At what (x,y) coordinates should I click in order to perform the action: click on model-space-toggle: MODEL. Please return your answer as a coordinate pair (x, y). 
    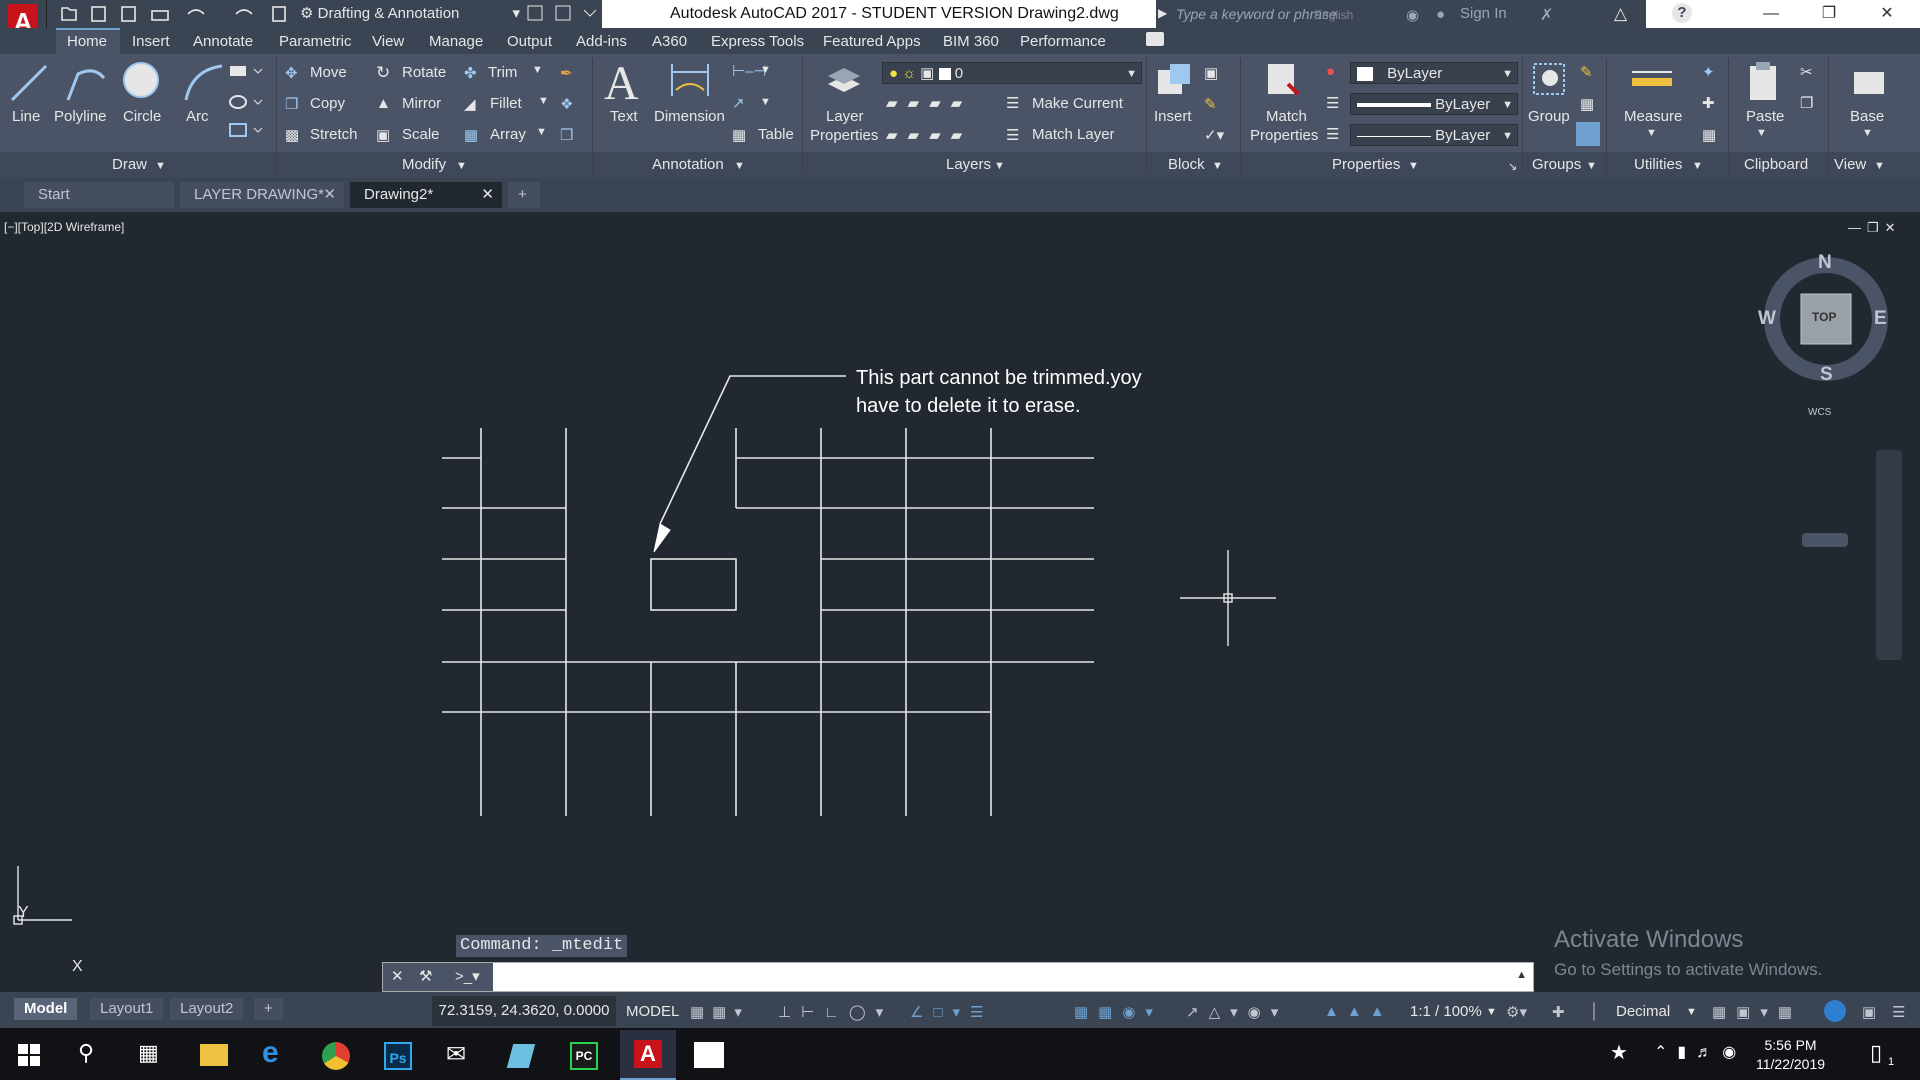
    Looking at the image, I should click on (652, 1011).